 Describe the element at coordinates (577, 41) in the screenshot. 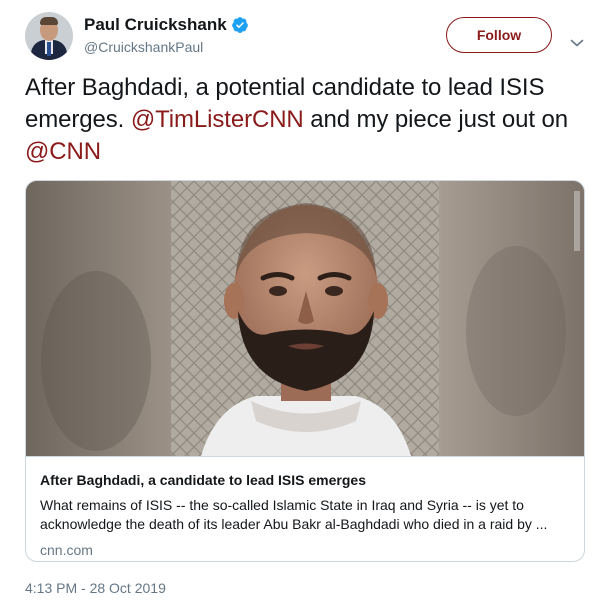

I see `chevron-down-icon` at that location.